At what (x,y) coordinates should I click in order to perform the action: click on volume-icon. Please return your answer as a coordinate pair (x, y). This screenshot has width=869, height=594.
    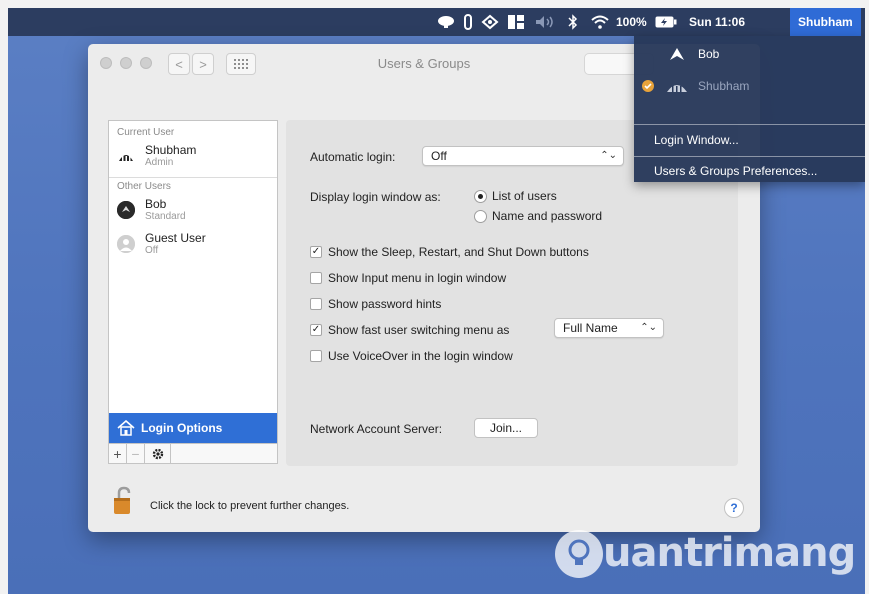
    Looking at the image, I should click on (545, 22).